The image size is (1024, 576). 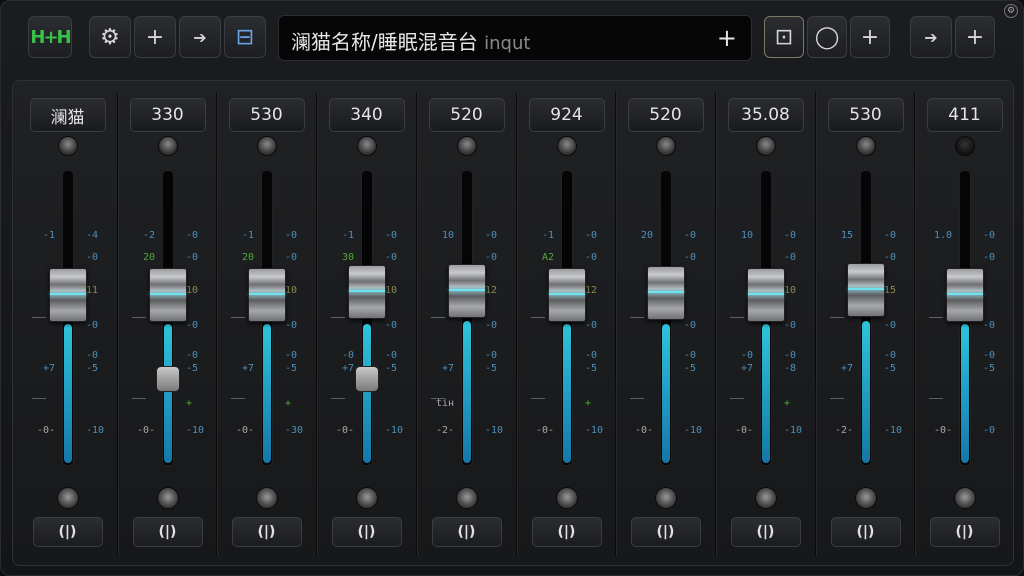 What do you see at coordinates (366, 115) in the screenshot?
I see `channel-name-field: 340` at bounding box center [366, 115].